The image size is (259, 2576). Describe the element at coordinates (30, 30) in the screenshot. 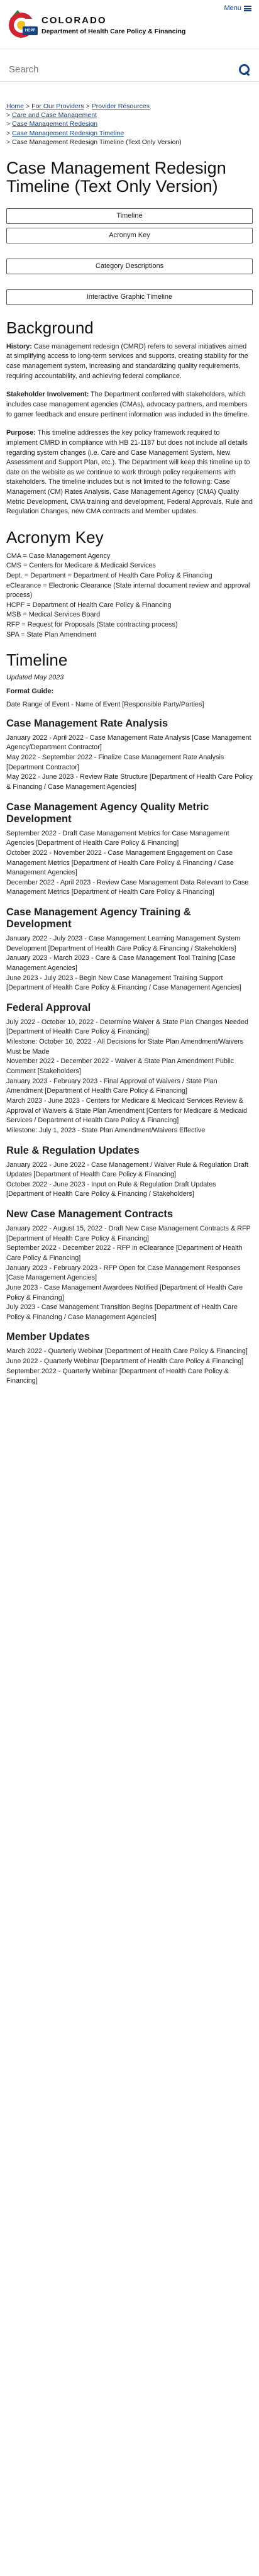

I see `seal-text: HCPF` at that location.